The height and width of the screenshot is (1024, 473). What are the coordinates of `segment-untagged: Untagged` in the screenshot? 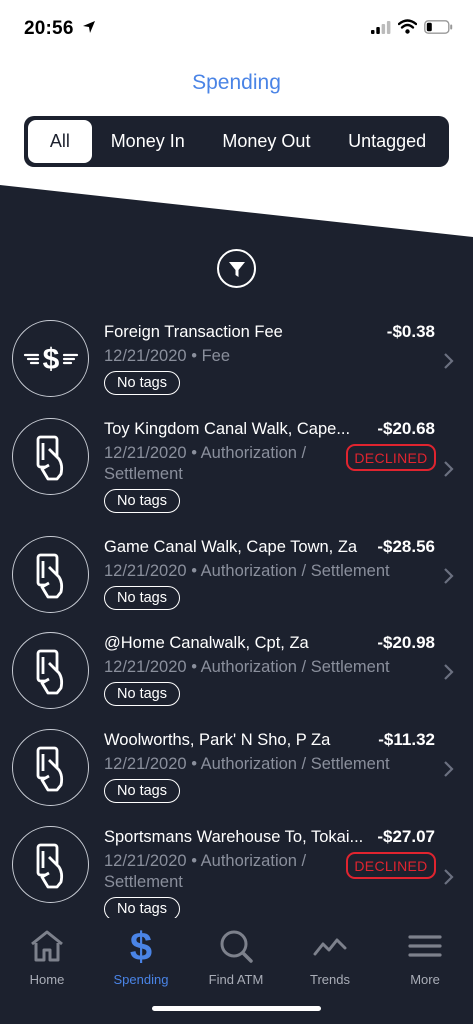 It's located at (387, 141).